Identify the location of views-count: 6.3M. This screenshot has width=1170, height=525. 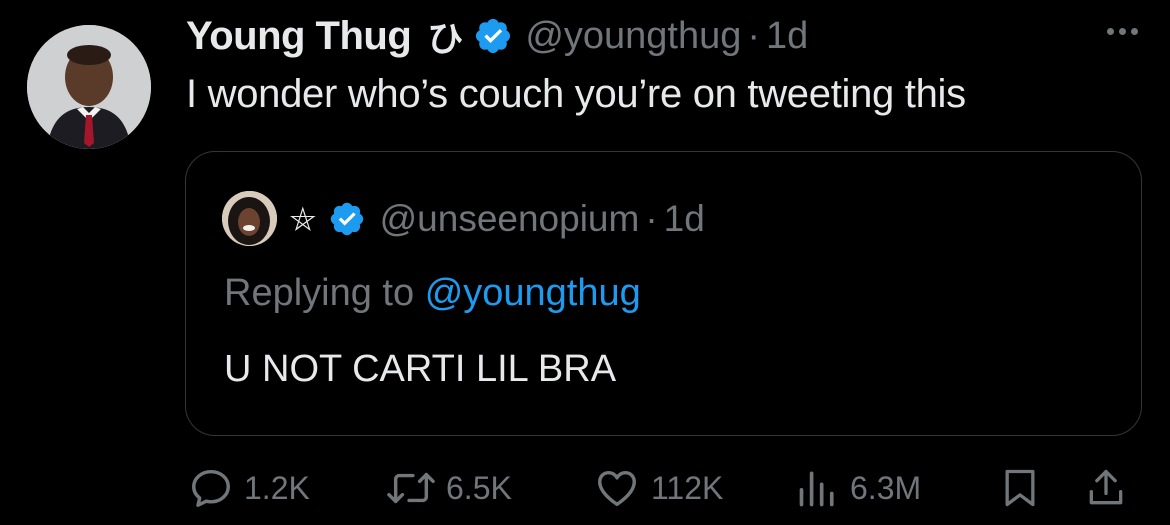
(886, 487).